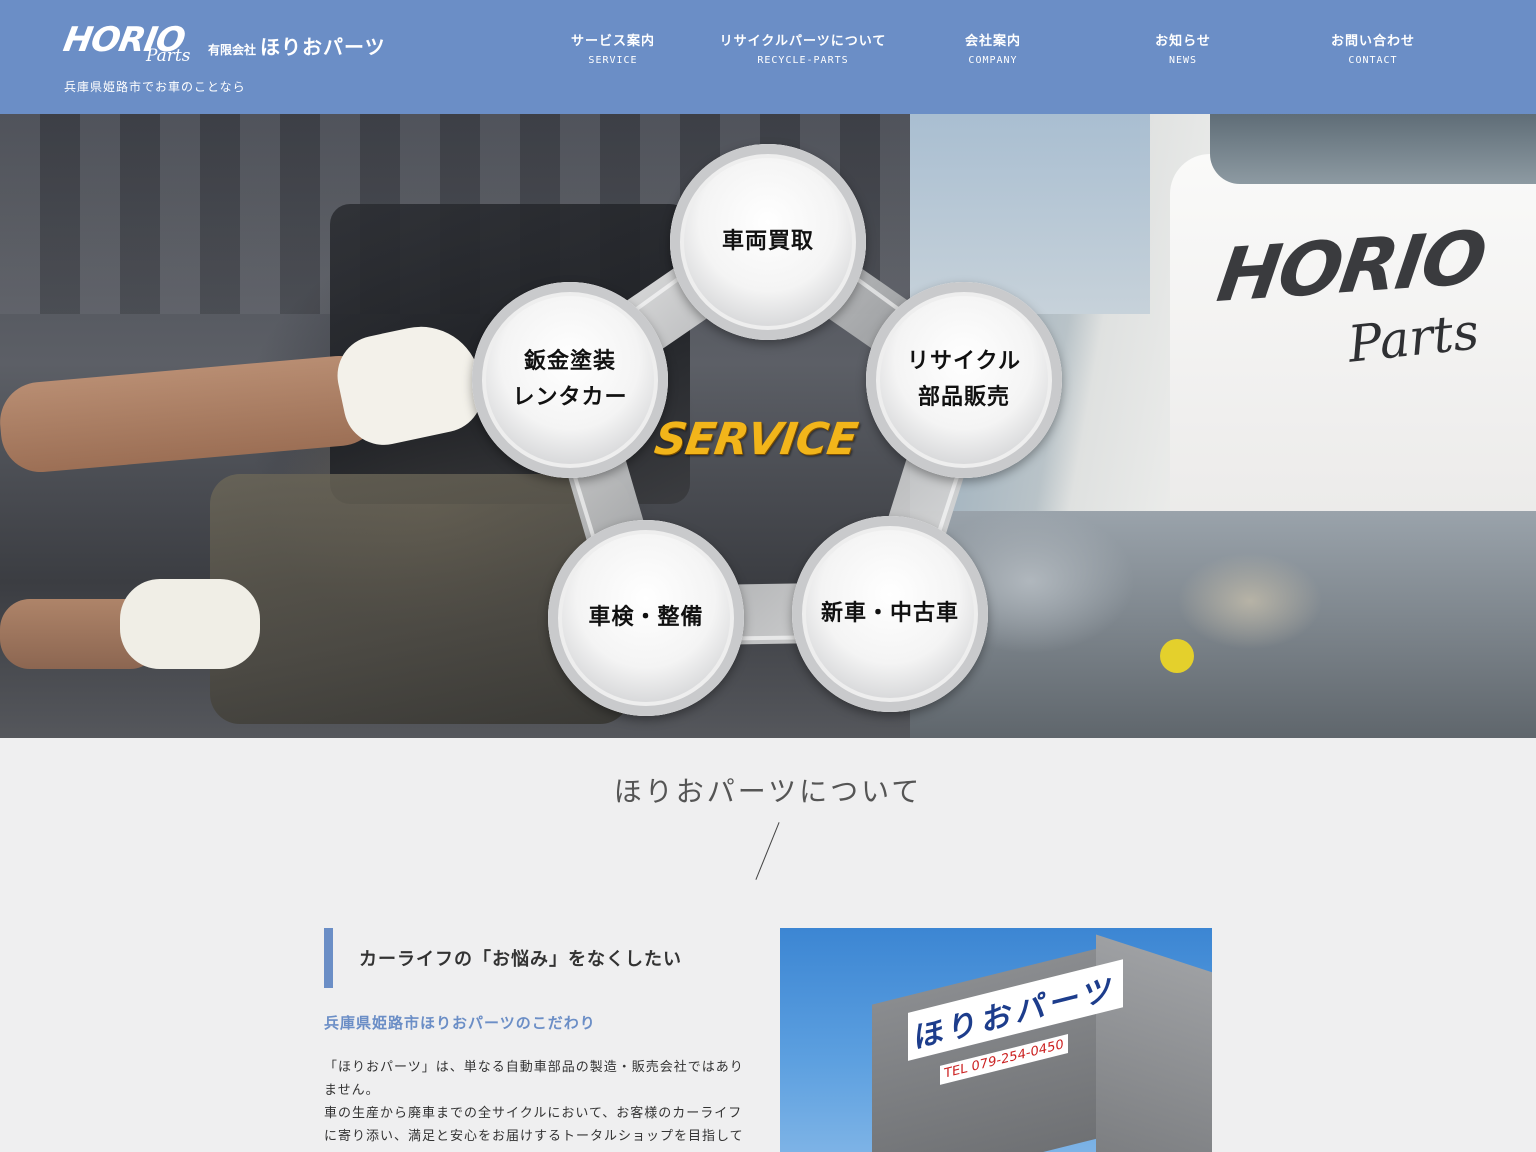 Image resolution: width=1536 pixels, height=1152 pixels. What do you see at coordinates (992, 41) in the screenshot?
I see `nav-label-jp: 会社案内` at bounding box center [992, 41].